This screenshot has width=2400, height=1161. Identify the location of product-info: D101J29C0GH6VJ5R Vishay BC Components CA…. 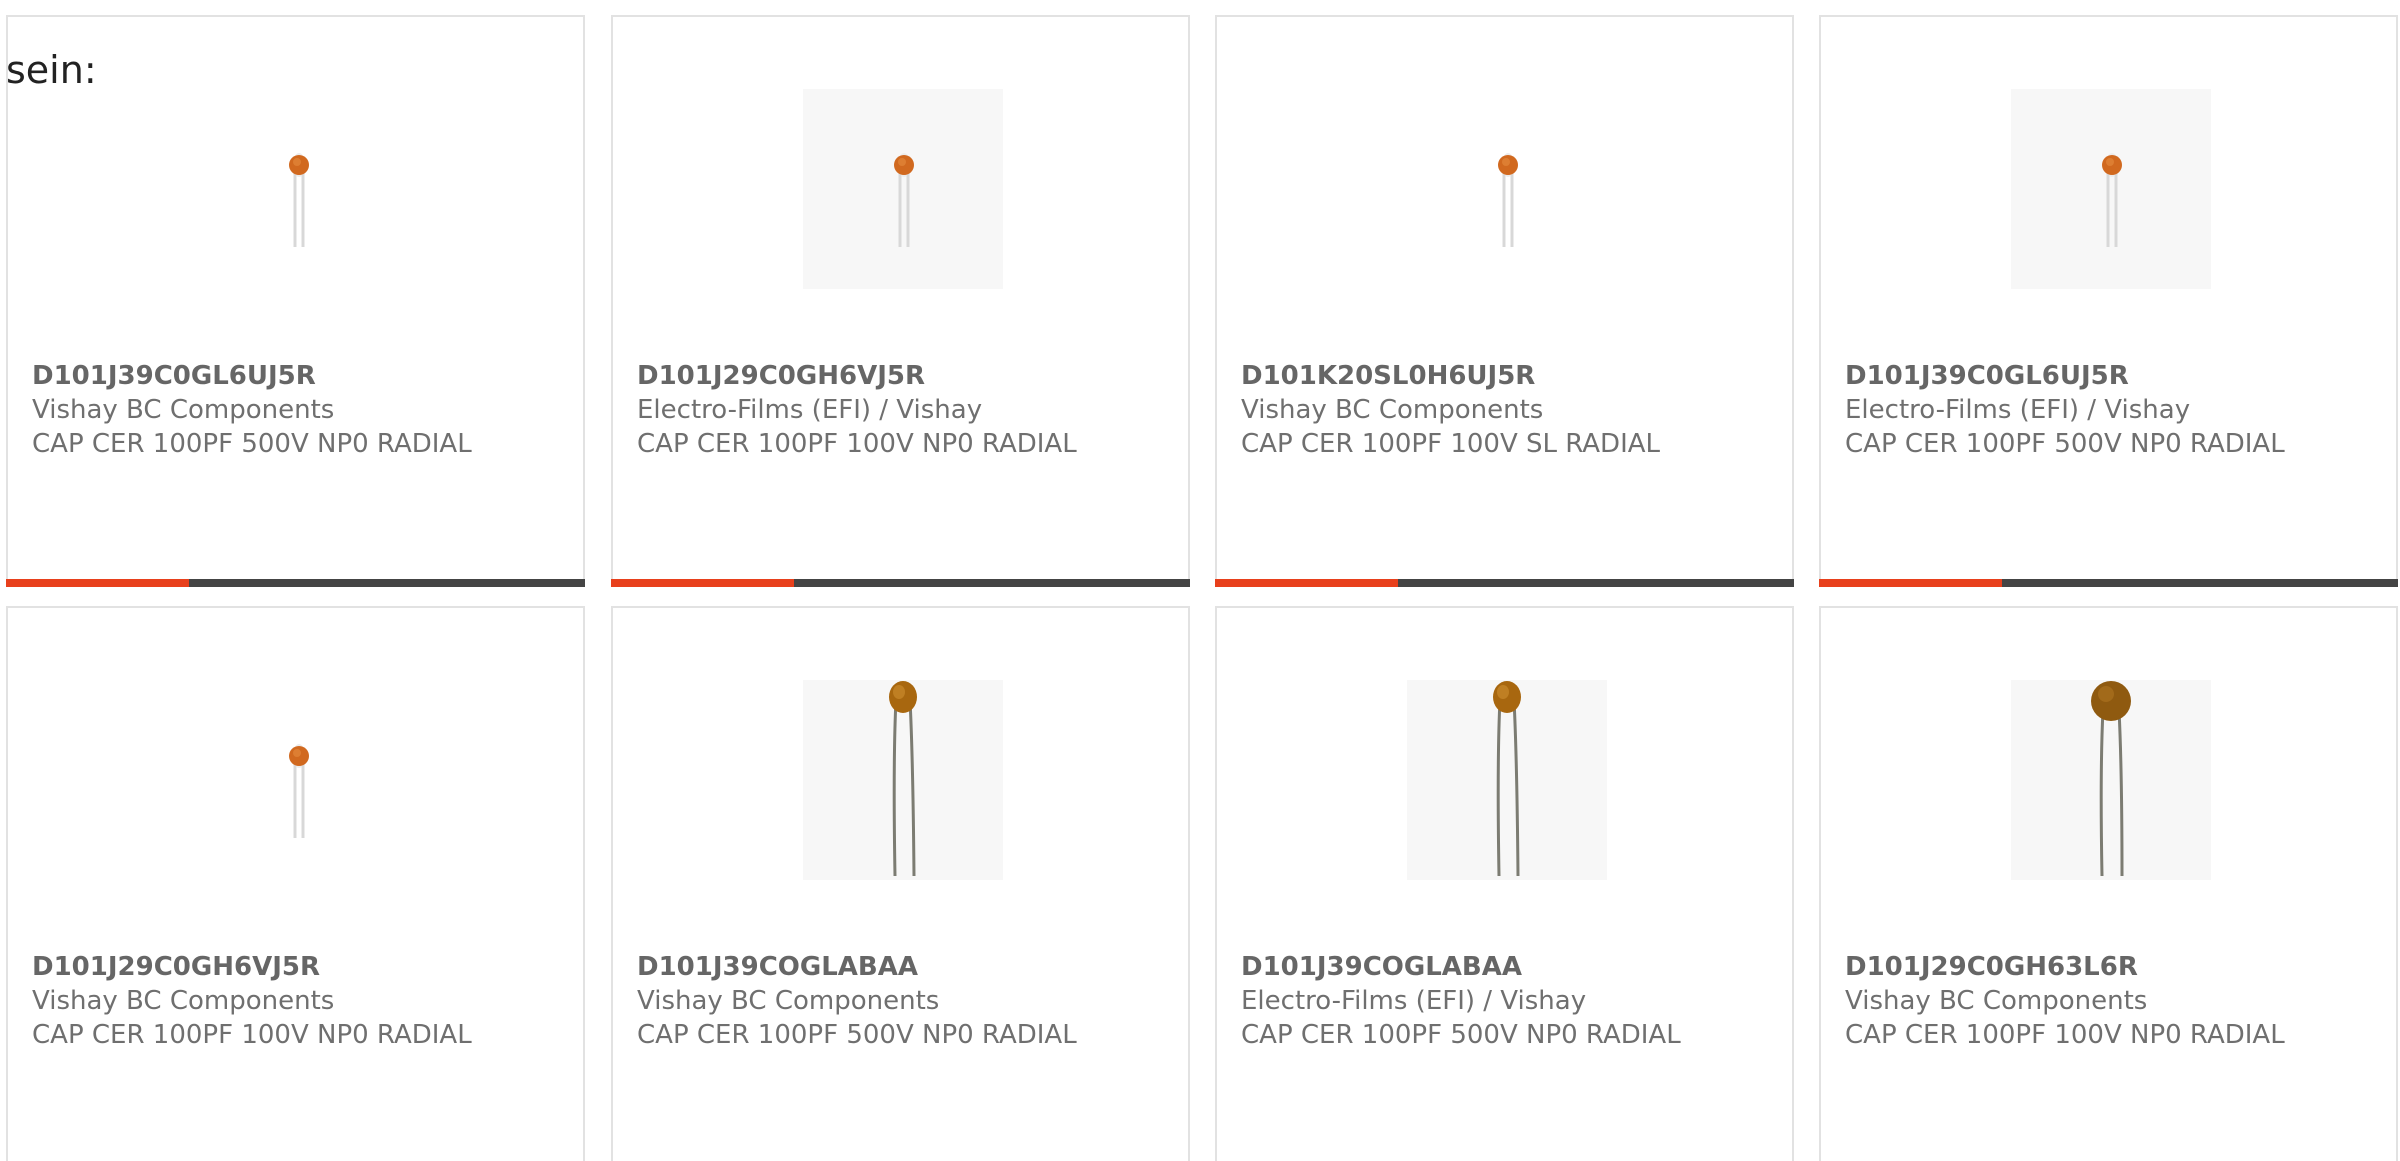
(297, 1001).